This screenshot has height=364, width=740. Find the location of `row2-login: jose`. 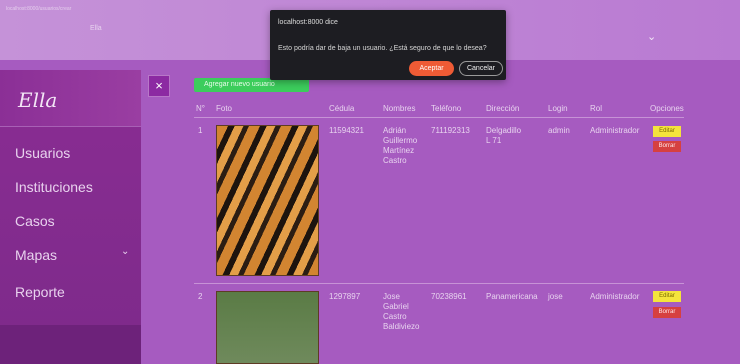

row2-login: jose is located at coordinates (555, 296).